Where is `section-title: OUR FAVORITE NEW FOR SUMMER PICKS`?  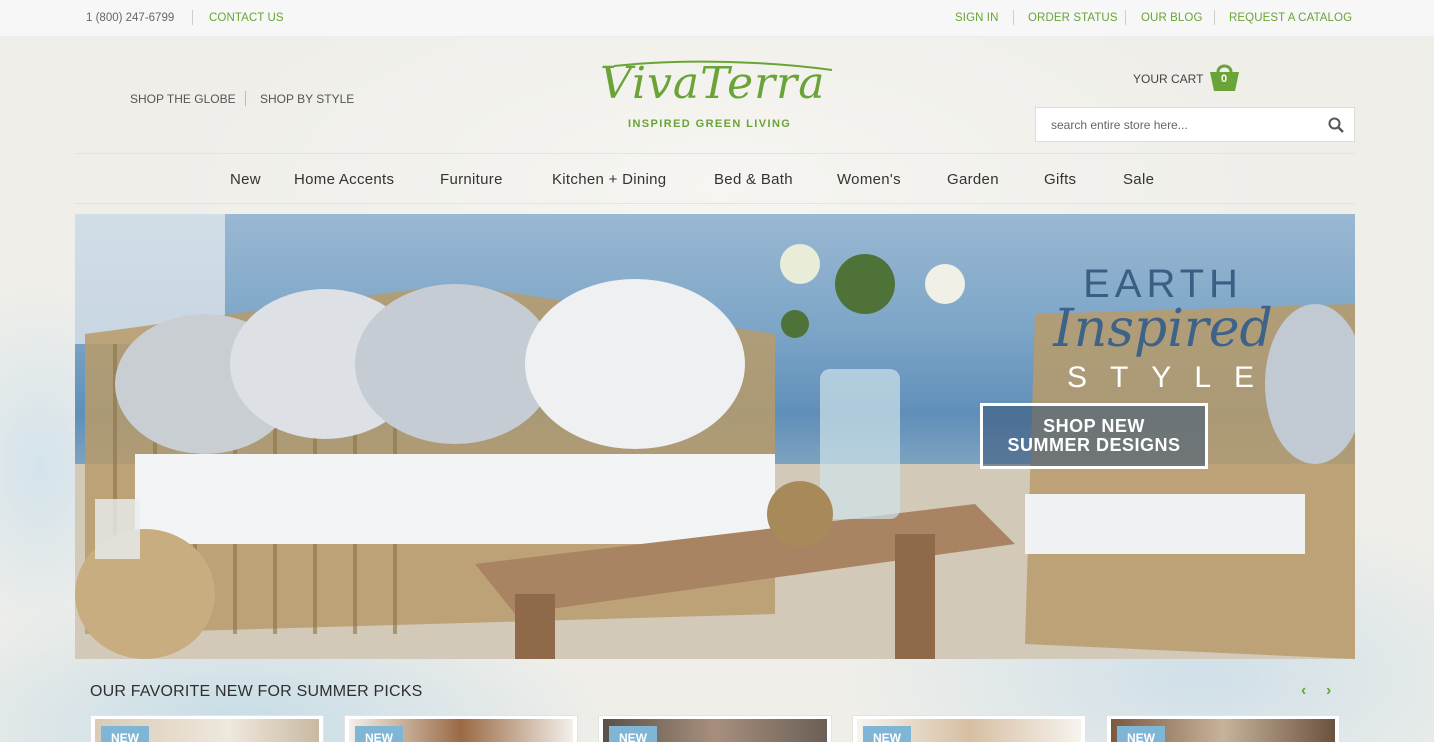 section-title: OUR FAVORITE NEW FOR SUMMER PICKS is located at coordinates (256, 691).